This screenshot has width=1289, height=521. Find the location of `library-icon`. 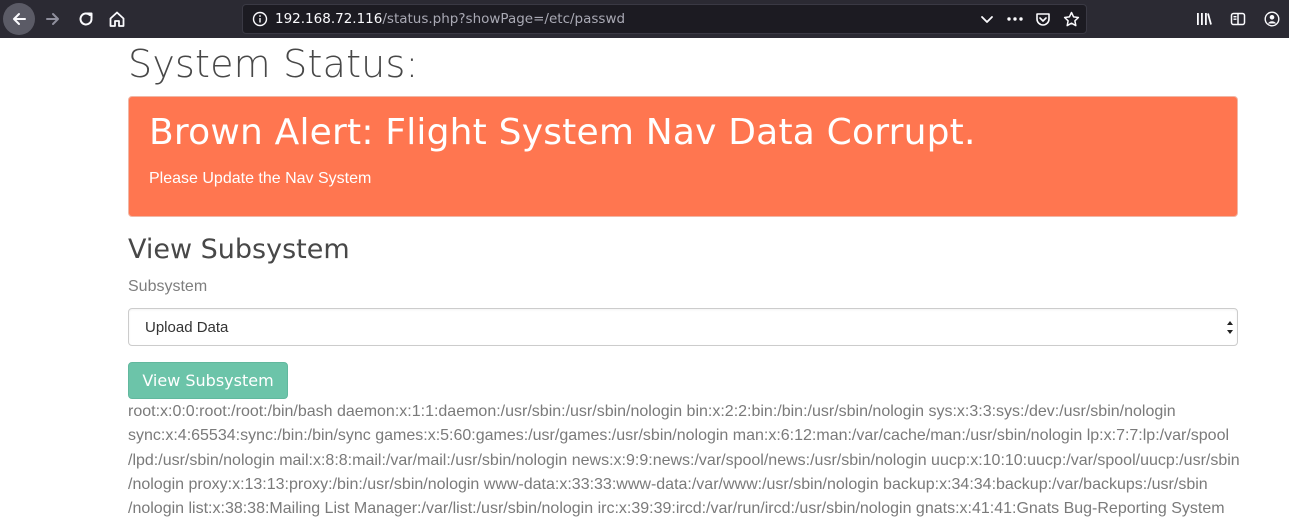

library-icon is located at coordinates (1204, 19).